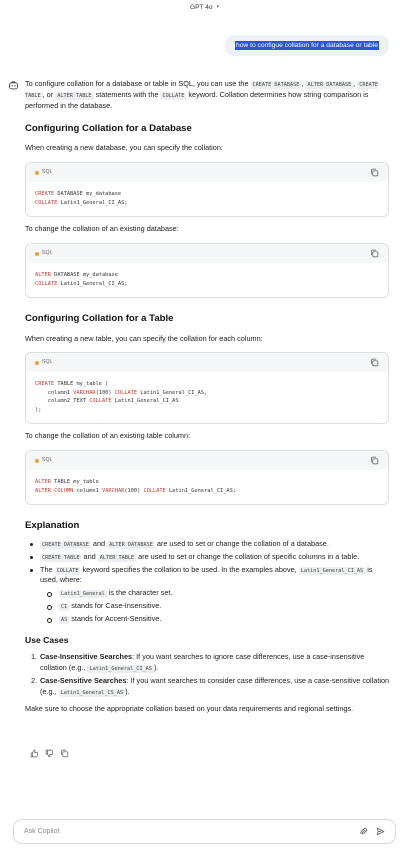 Image resolution: width=409 pixels, height=850 pixels. What do you see at coordinates (47, 569) in the screenshot?
I see `list-text: The` at bounding box center [47, 569].